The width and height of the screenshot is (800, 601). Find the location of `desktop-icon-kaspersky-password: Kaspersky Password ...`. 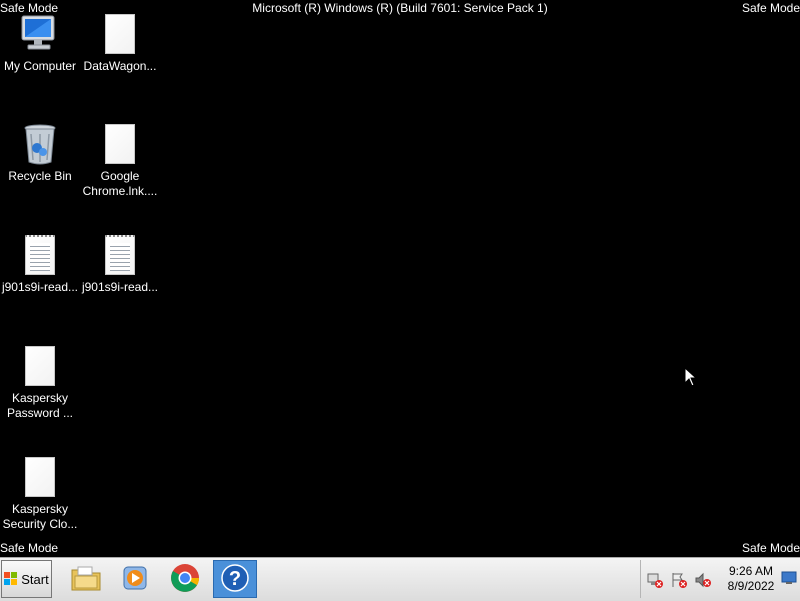

desktop-icon-kaspersky-password: Kaspersky Password ... is located at coordinates (40, 382).